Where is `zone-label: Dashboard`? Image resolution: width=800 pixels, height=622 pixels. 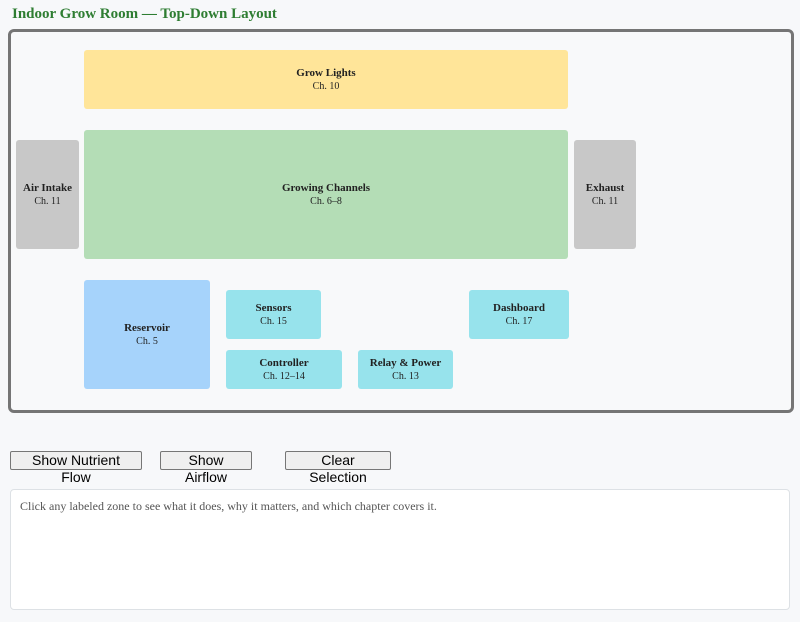 zone-label: Dashboard is located at coordinates (519, 308).